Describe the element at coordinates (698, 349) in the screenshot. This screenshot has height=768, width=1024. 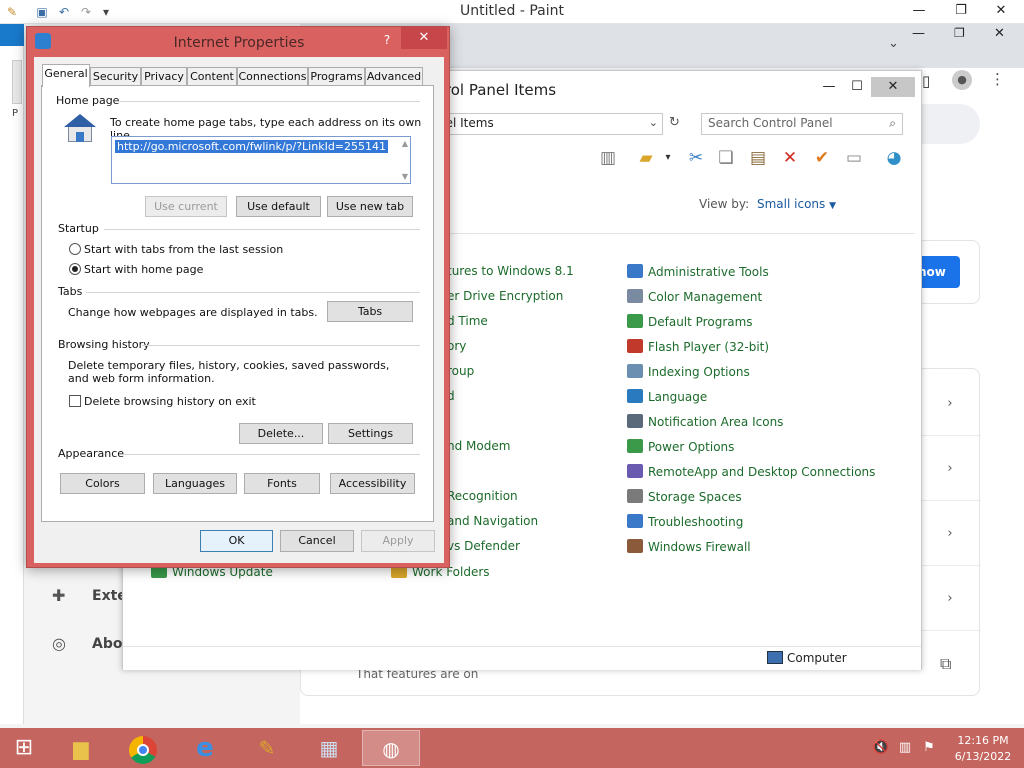
I see `list-item: Flash Player (32-bit)` at that location.